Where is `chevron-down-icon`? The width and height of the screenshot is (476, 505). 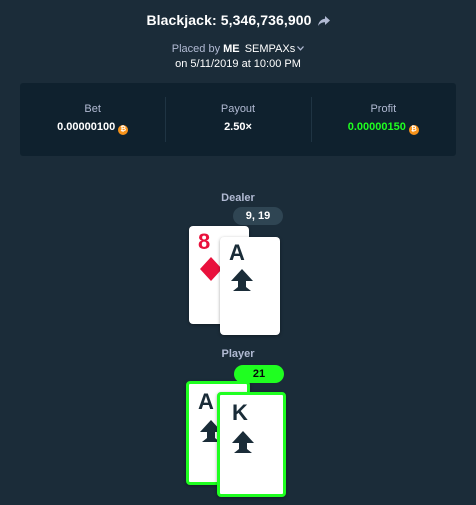
chevron-down-icon is located at coordinates (301, 48).